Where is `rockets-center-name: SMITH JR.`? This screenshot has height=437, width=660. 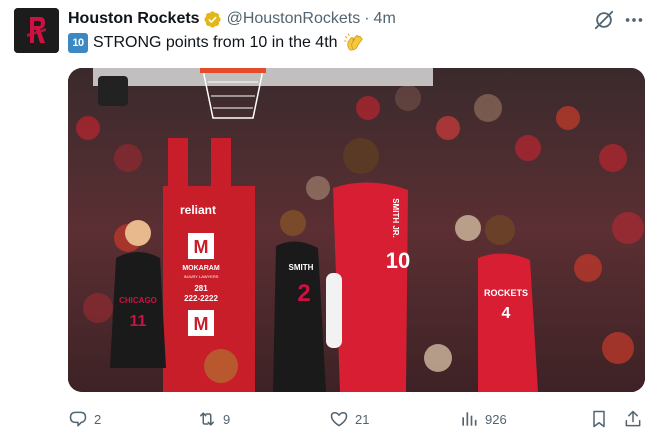
rockets-center-name: SMITH JR. is located at coordinates (395, 218).